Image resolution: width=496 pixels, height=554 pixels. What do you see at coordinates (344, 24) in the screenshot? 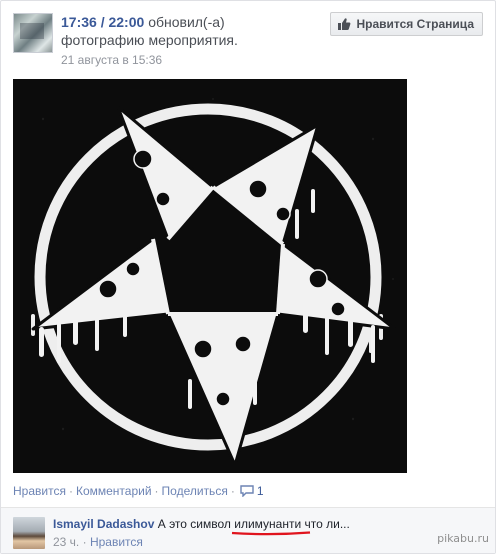
I see `thumbs-up-icon` at bounding box center [344, 24].